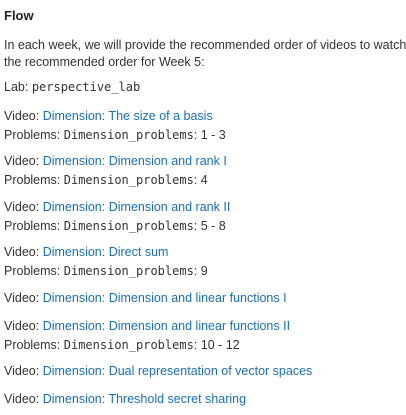 This screenshot has width=406, height=415. I want to click on problems-line: Problems: Dimension_problems: 4, so click(115, 180).